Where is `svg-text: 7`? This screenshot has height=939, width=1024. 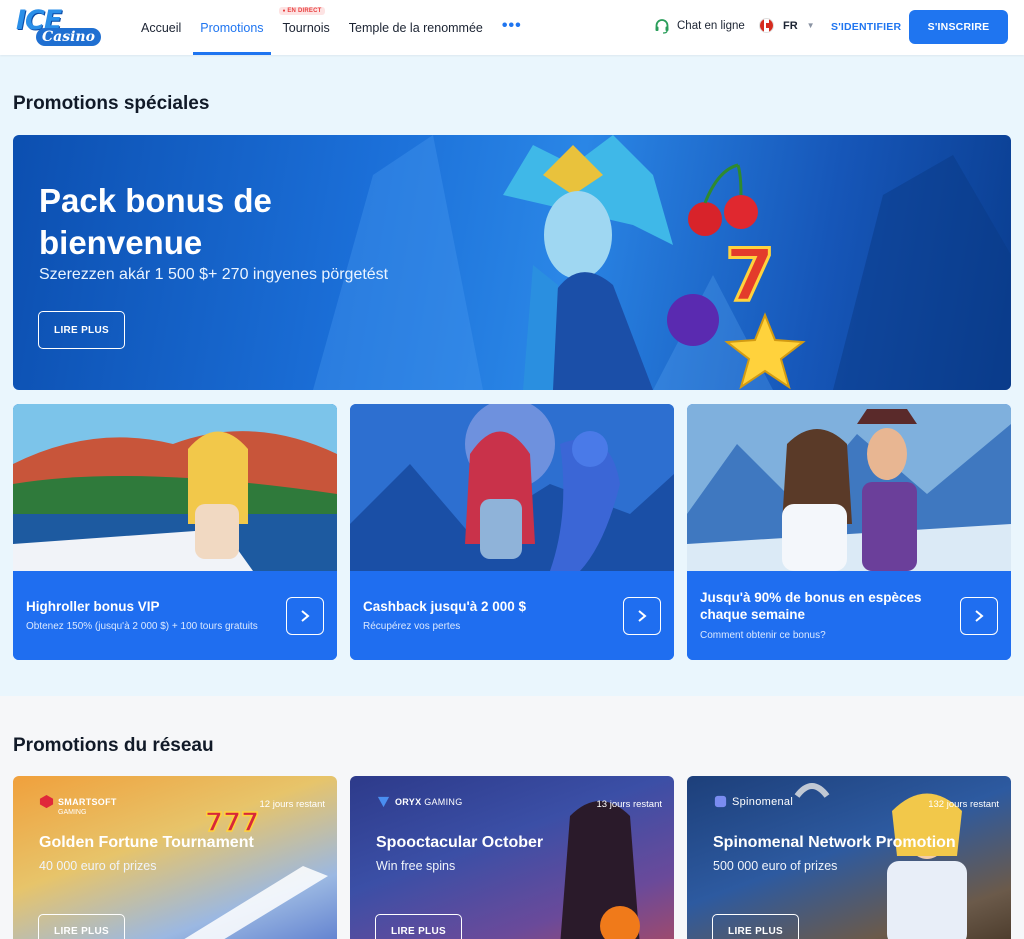
svg-text: 7 is located at coordinates (750, 275).